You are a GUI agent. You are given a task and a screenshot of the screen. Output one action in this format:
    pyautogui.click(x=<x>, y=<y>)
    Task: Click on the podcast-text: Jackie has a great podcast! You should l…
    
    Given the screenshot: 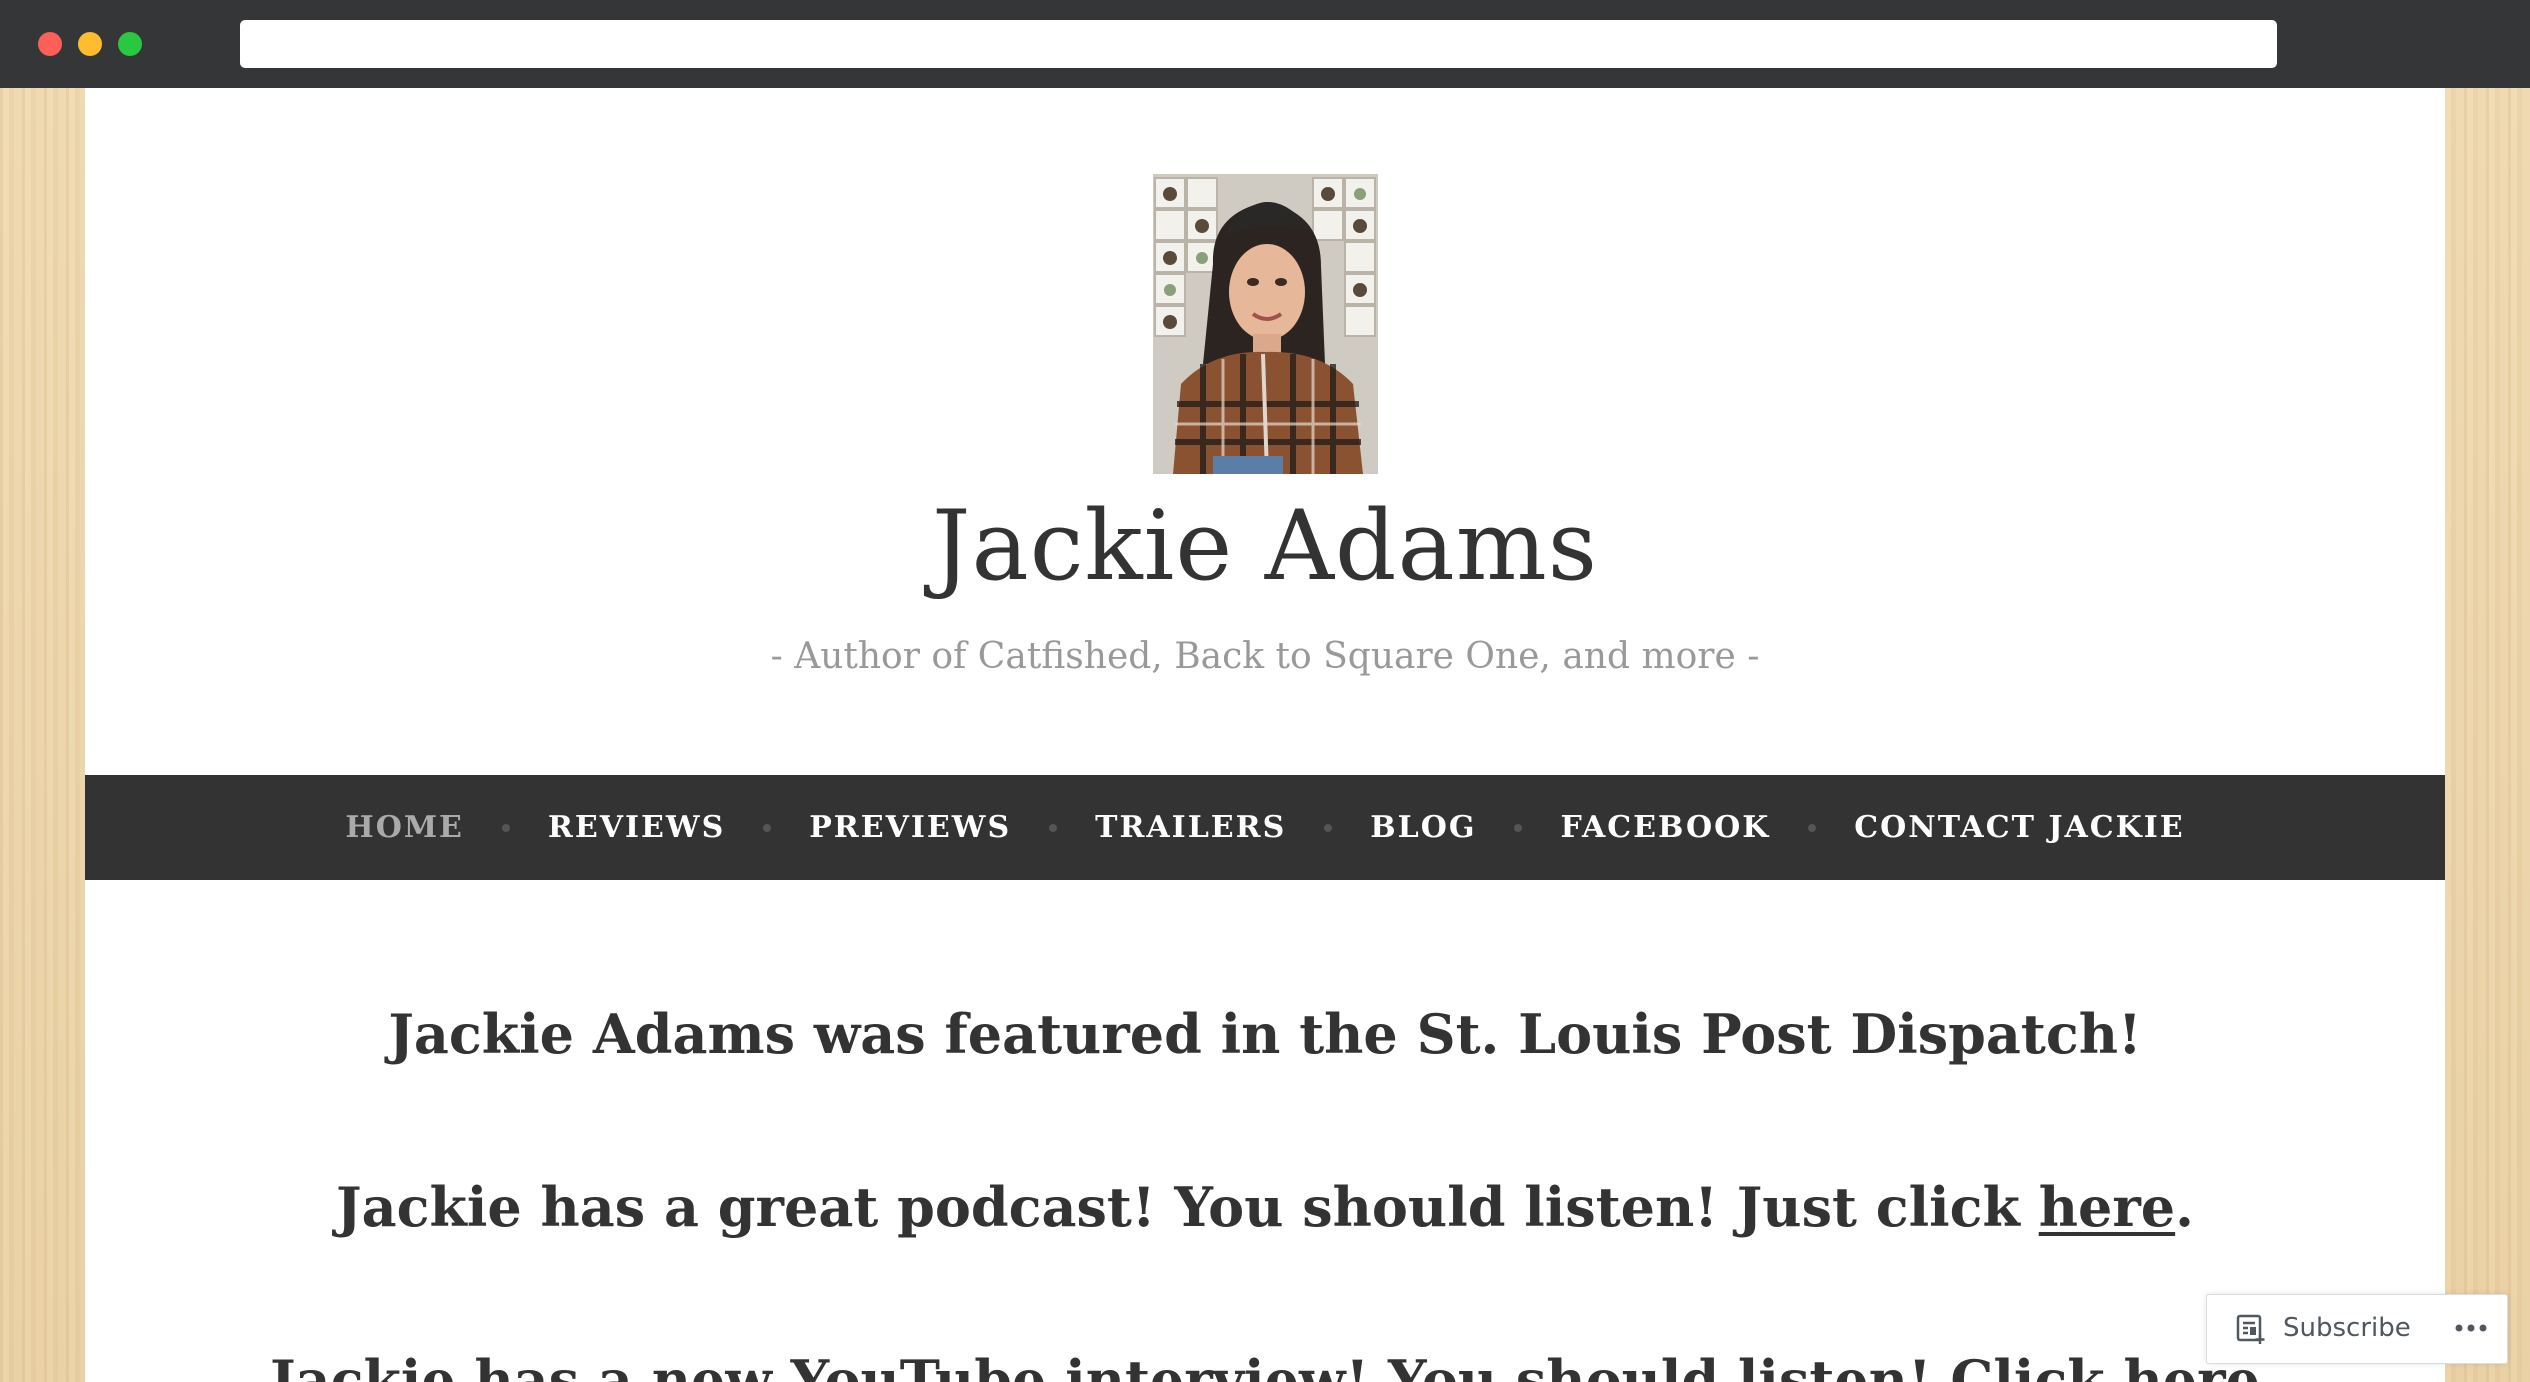 What is the action you would take?
    pyautogui.click(x=1187, y=1207)
    